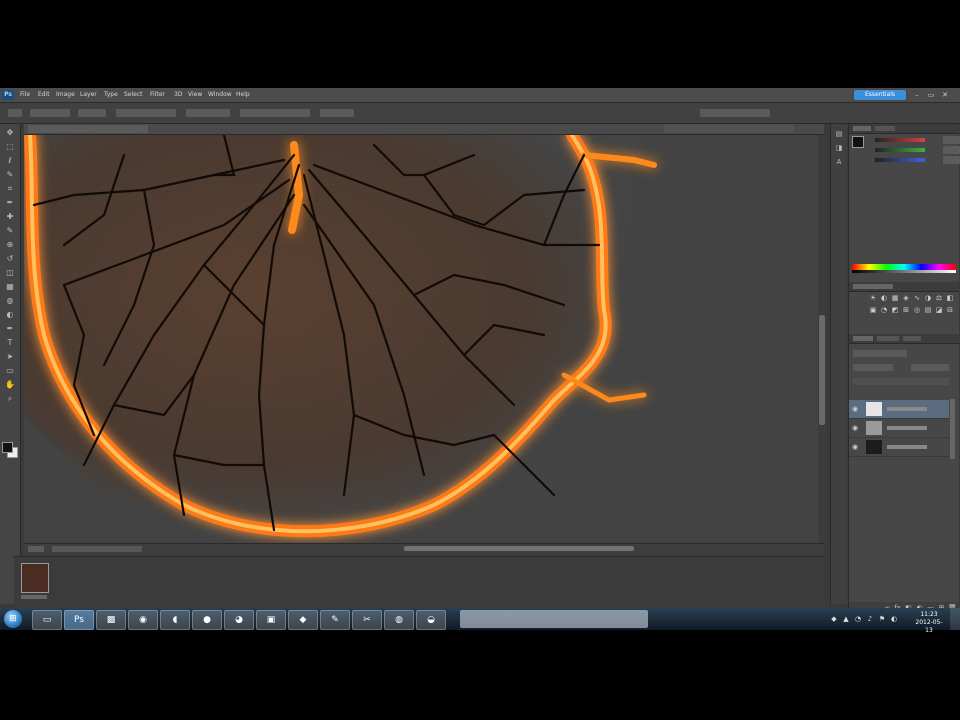 The width and height of the screenshot is (960, 720). What do you see at coordinates (929, 623) in the screenshot?
I see `taskbar-clock: 11:23 2012-05-13` at bounding box center [929, 623].